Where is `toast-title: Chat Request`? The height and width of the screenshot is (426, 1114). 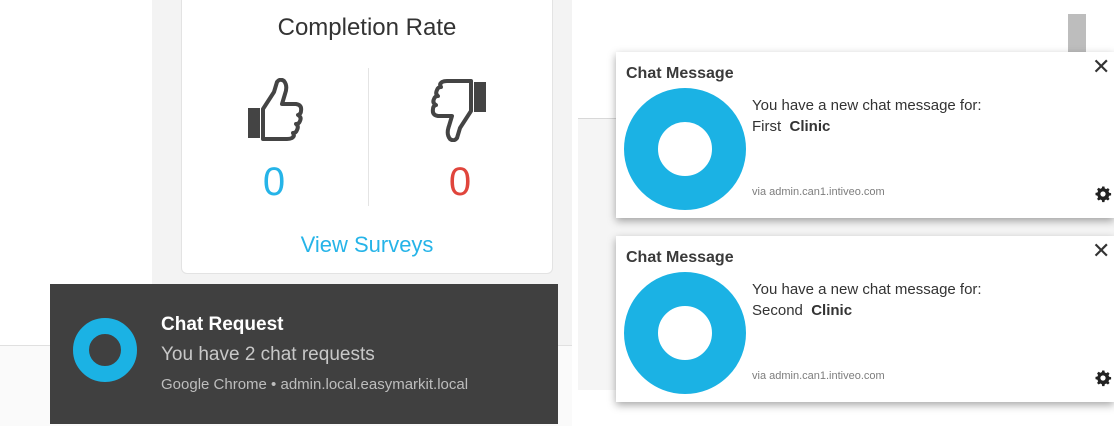 toast-title: Chat Request is located at coordinates (222, 324).